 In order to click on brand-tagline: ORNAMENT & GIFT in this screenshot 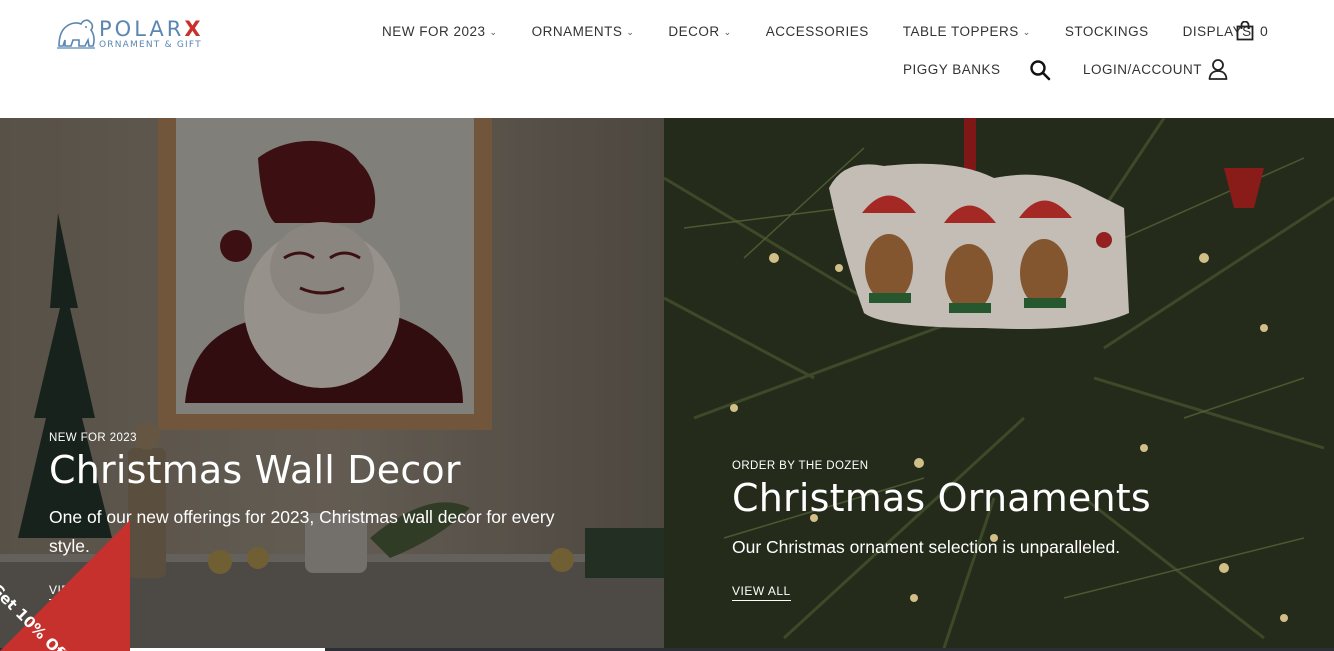, I will do `click(150, 44)`.